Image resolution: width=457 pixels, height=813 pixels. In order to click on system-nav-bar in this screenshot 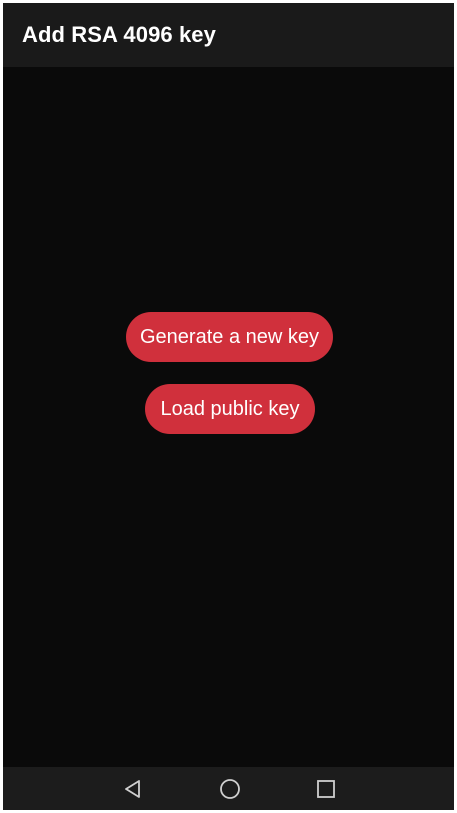, I will do `click(228, 788)`.